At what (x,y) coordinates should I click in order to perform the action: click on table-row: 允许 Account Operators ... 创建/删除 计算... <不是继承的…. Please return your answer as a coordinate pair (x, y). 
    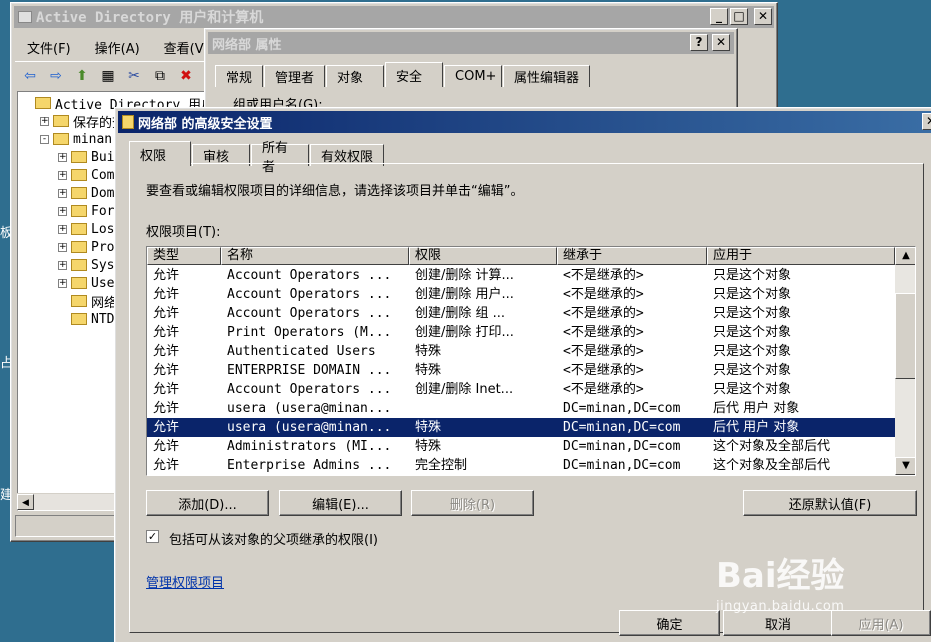
    Looking at the image, I should click on (521, 275).